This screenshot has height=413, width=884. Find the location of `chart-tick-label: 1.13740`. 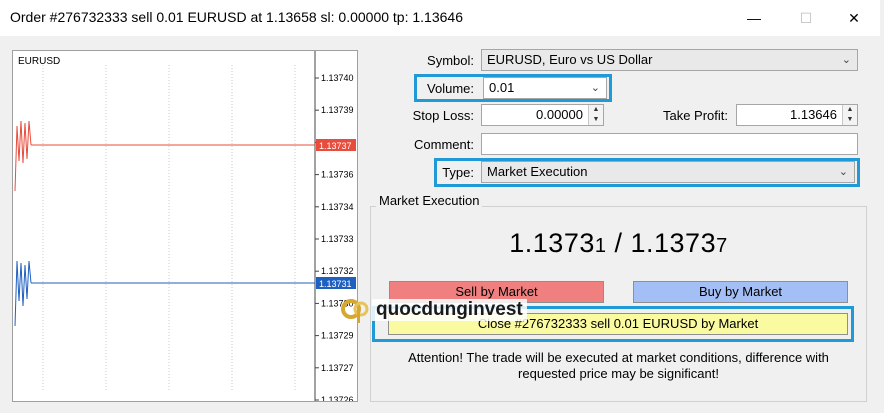

chart-tick-label: 1.13740 is located at coordinates (337, 78).